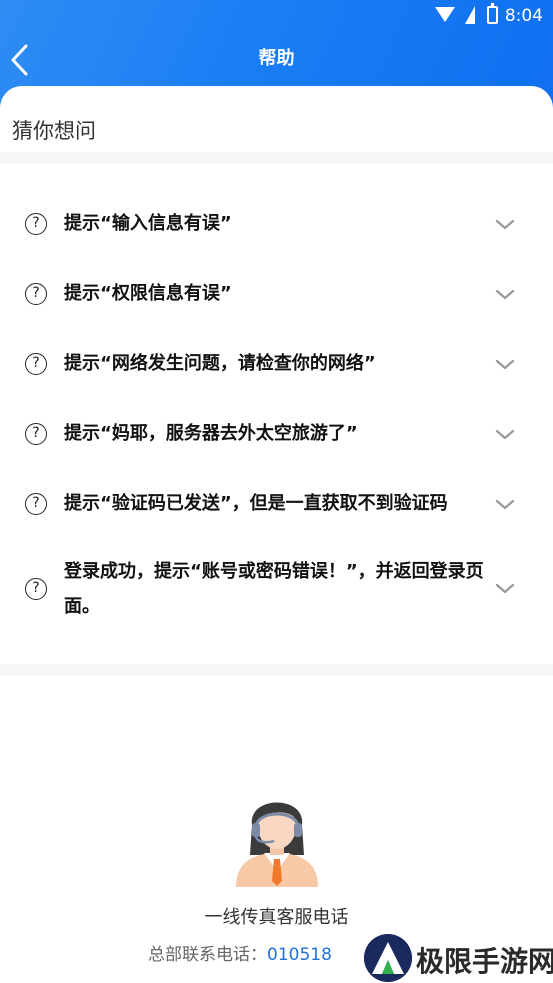  What do you see at coordinates (388, 958) in the screenshot?
I see `watermark-logo-icon` at bounding box center [388, 958].